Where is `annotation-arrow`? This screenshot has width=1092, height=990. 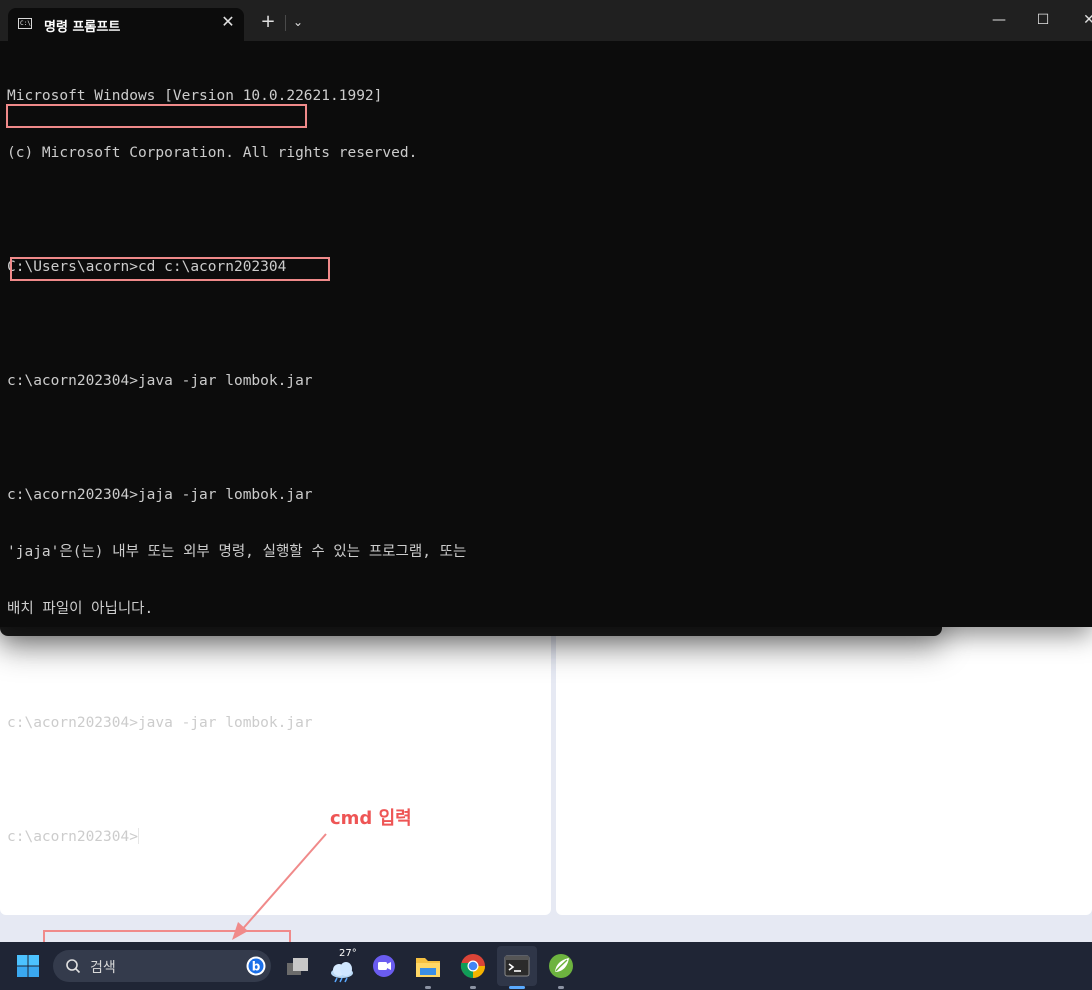 annotation-arrow is located at coordinates (279, 886).